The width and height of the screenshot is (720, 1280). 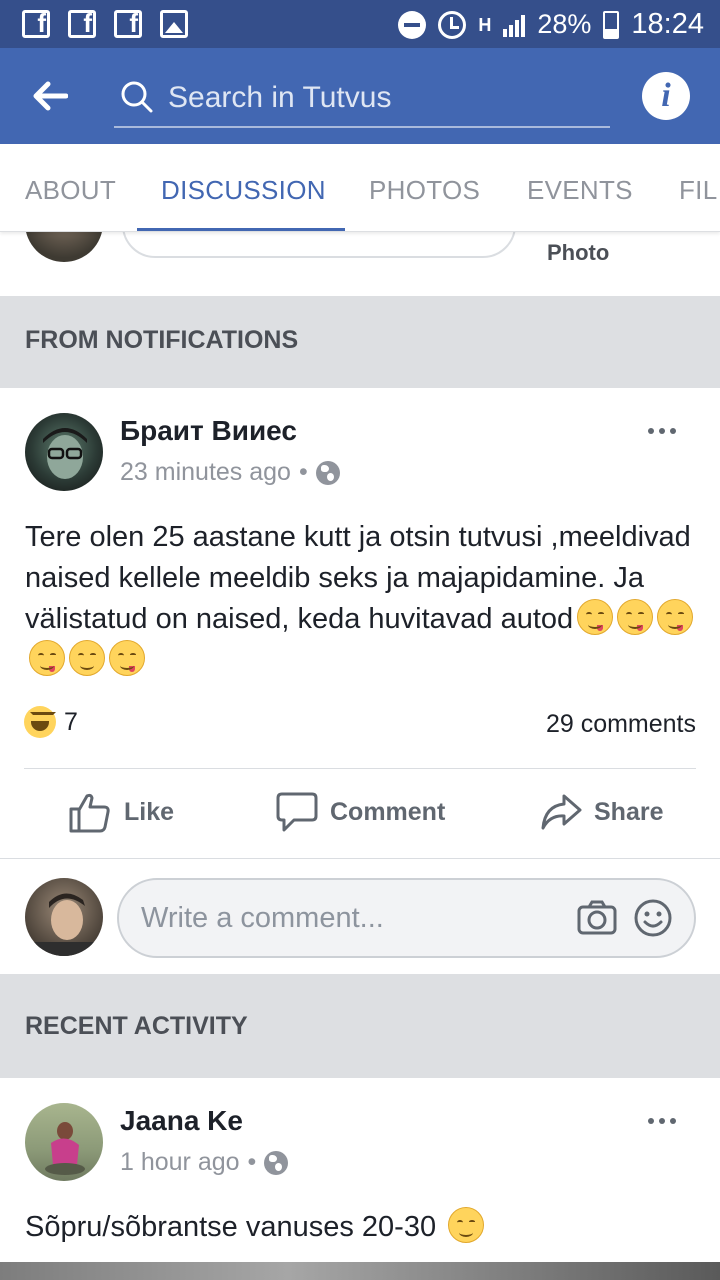 What do you see at coordinates (360, 188) in the screenshot?
I see `group-tabs: ABOUT DISCUSSION PHOTOS EVENTS FIL` at bounding box center [360, 188].